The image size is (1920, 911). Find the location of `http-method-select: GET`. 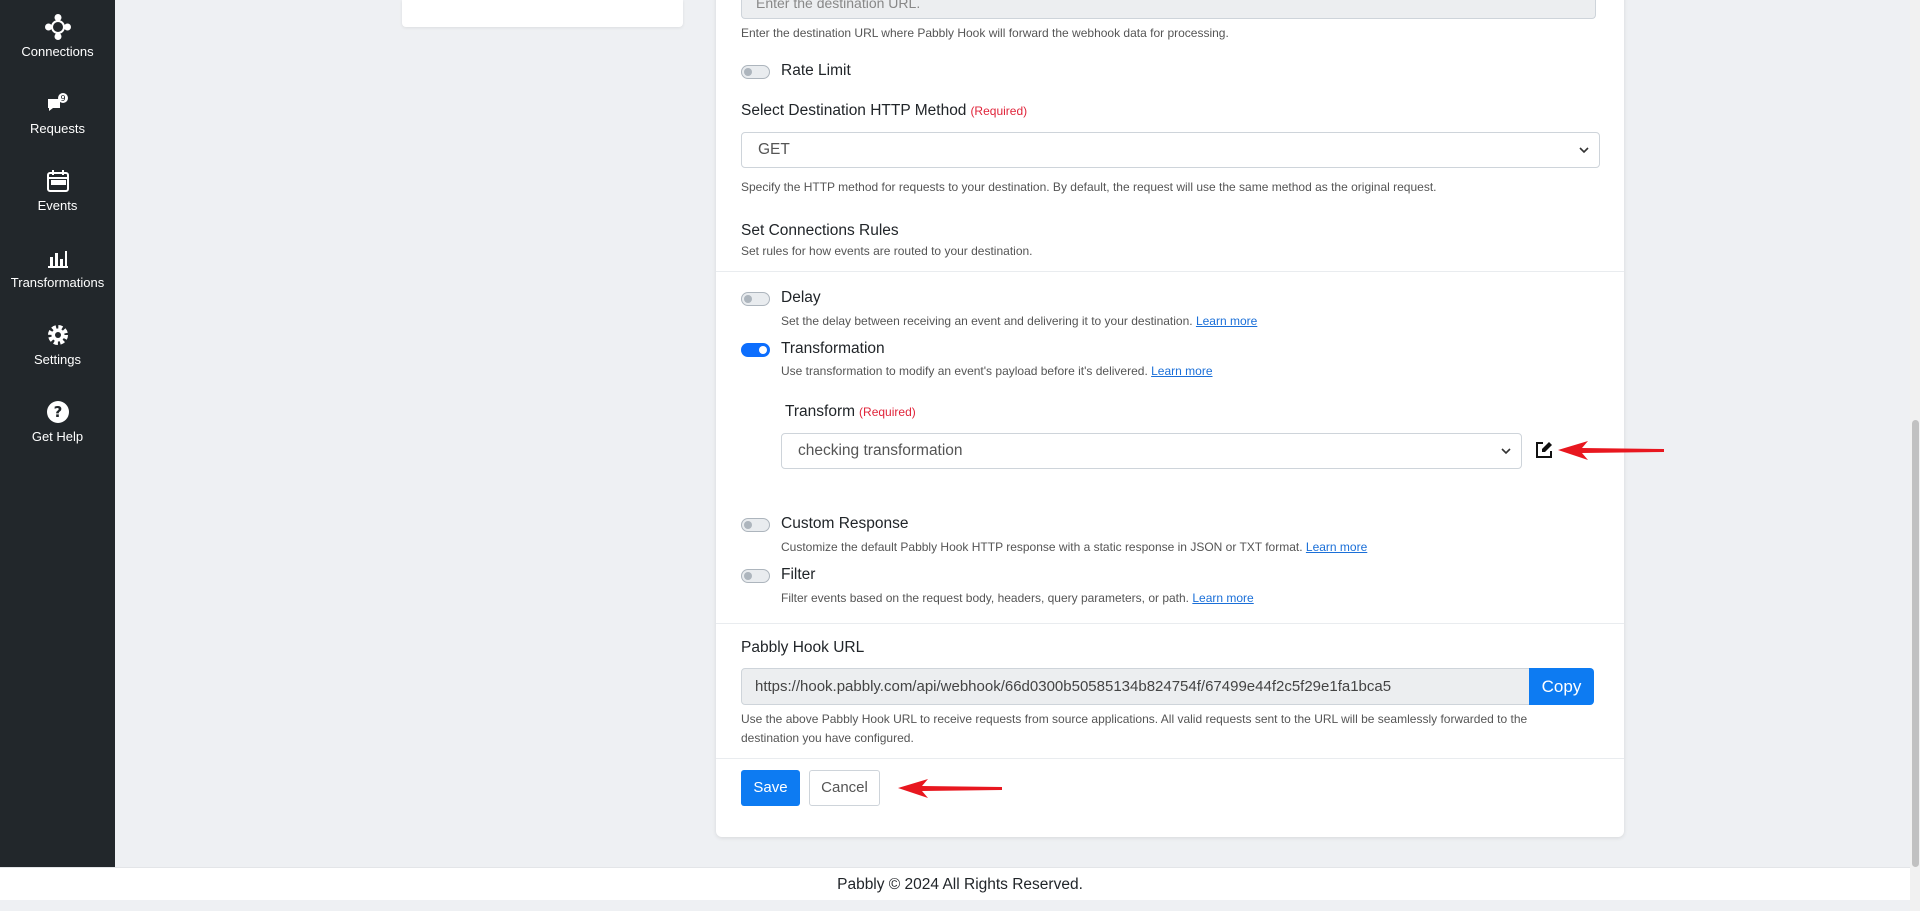

http-method-select: GET is located at coordinates (1170, 150).